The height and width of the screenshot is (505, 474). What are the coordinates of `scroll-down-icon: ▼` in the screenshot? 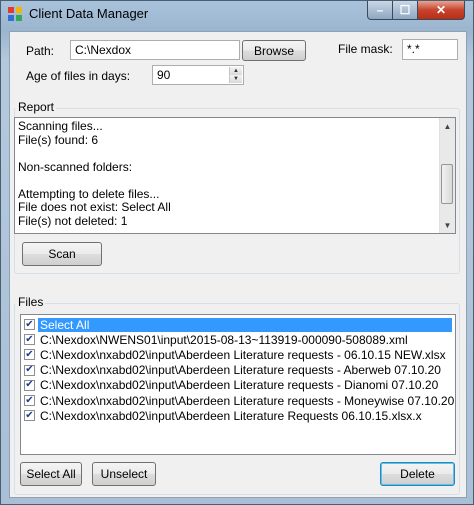 It's located at (447, 225).